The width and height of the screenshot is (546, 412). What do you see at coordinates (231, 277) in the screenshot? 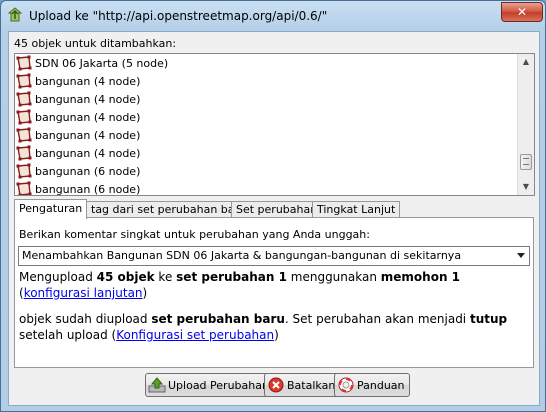
I see `changeset-count: set perubahan 1` at bounding box center [231, 277].